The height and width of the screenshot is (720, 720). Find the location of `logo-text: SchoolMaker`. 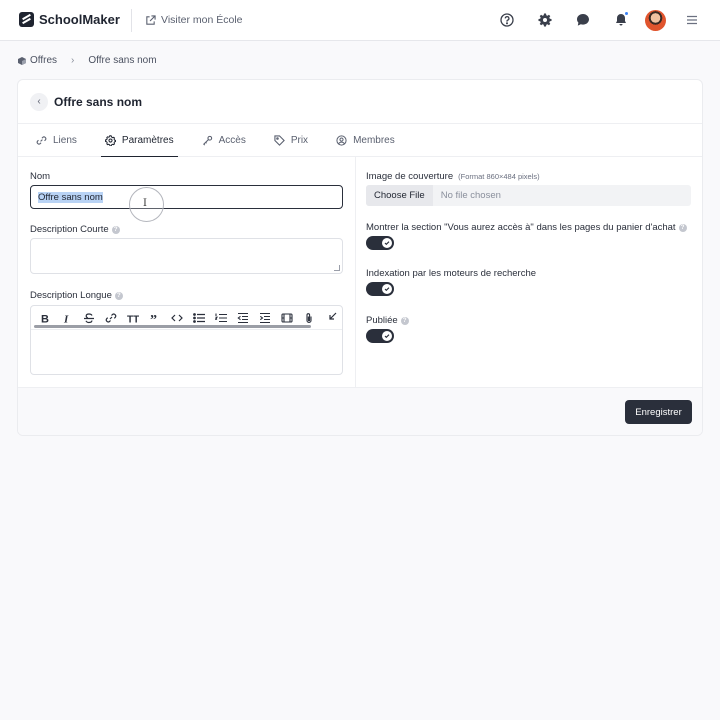

logo-text: SchoolMaker is located at coordinates (79, 19).